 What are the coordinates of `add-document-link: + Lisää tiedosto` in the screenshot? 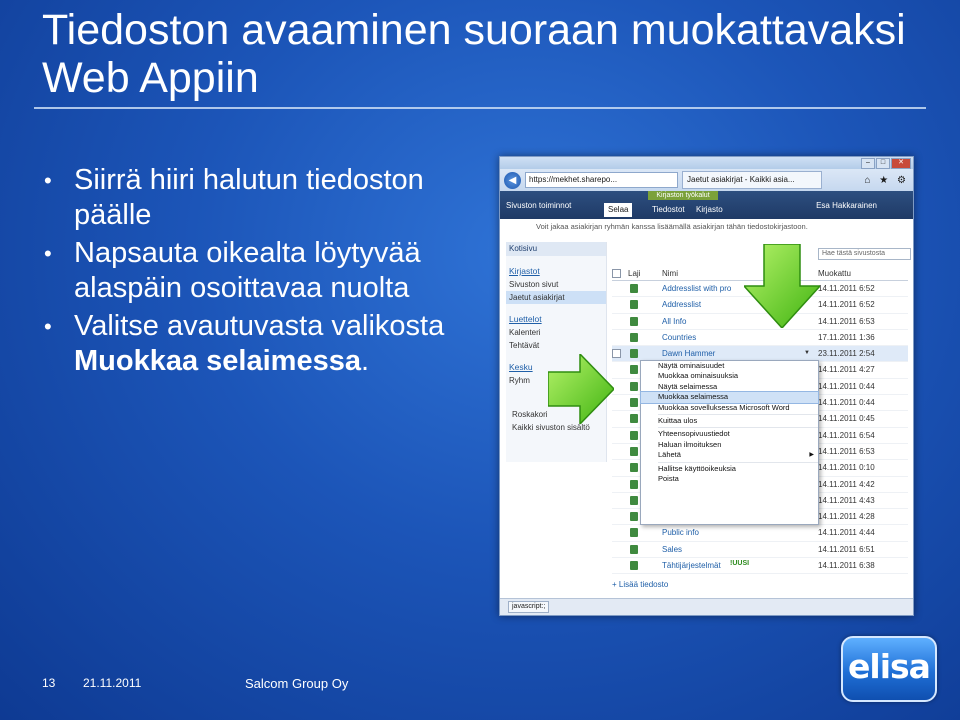 It's located at (640, 584).